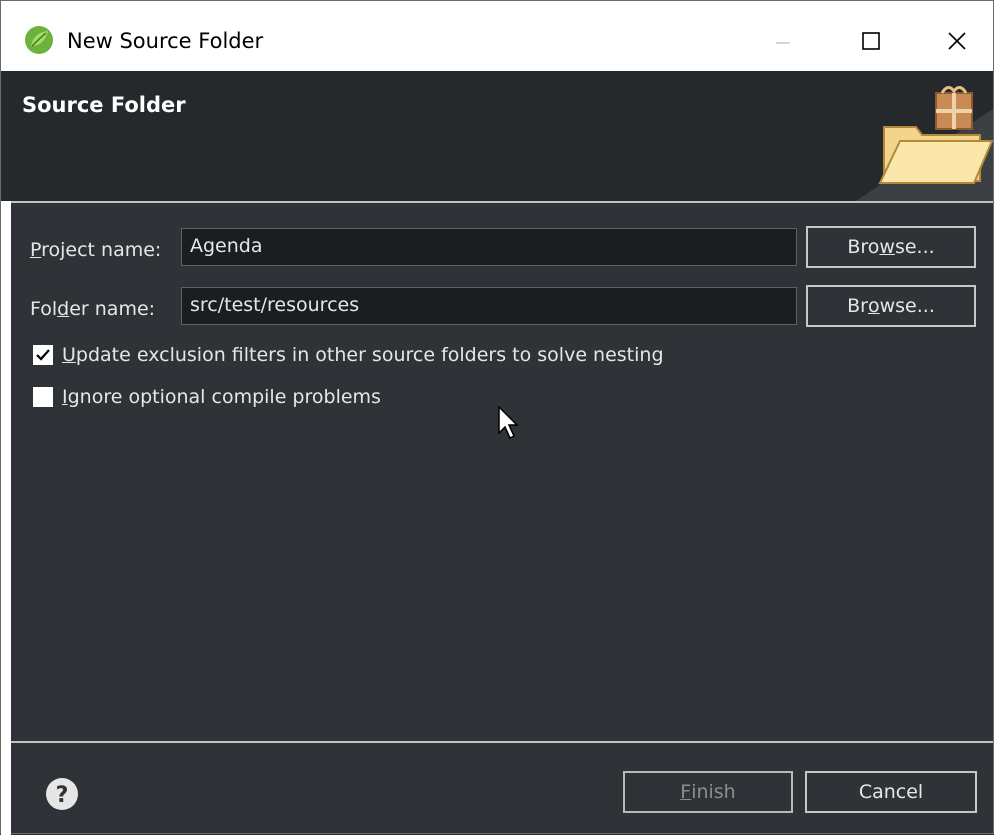  I want to click on close-button, so click(957, 41).